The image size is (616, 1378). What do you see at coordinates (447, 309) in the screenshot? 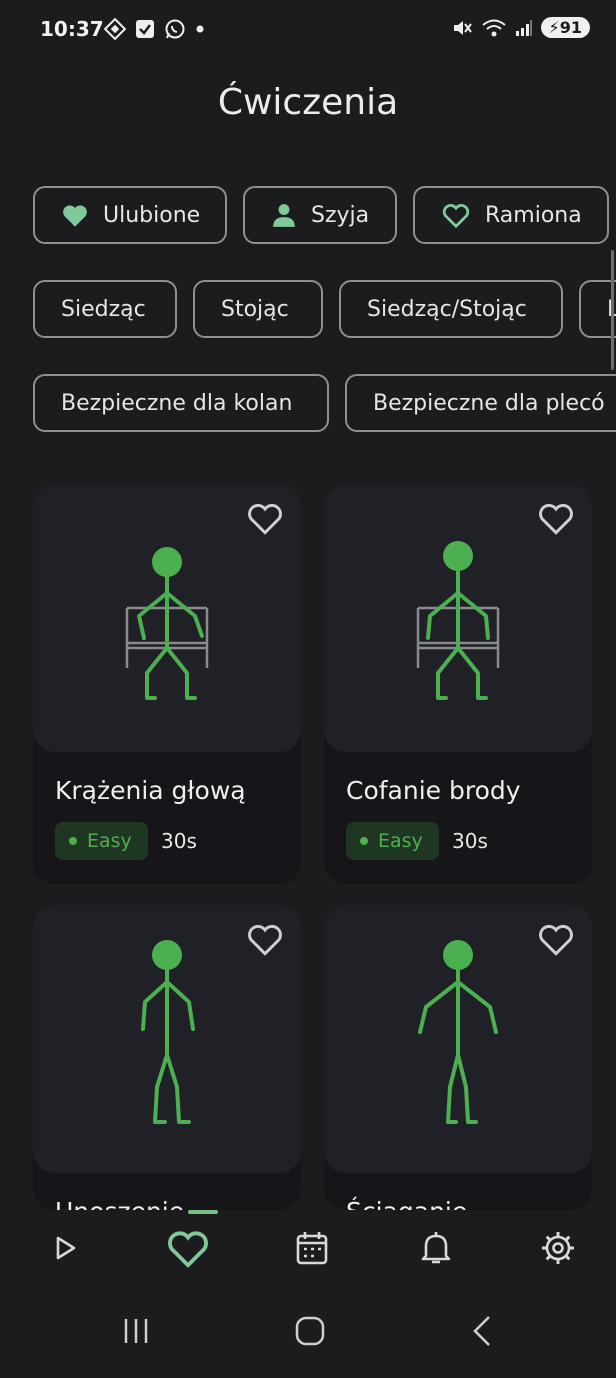
I see `chip-label: Siedząc/Stojąc` at bounding box center [447, 309].